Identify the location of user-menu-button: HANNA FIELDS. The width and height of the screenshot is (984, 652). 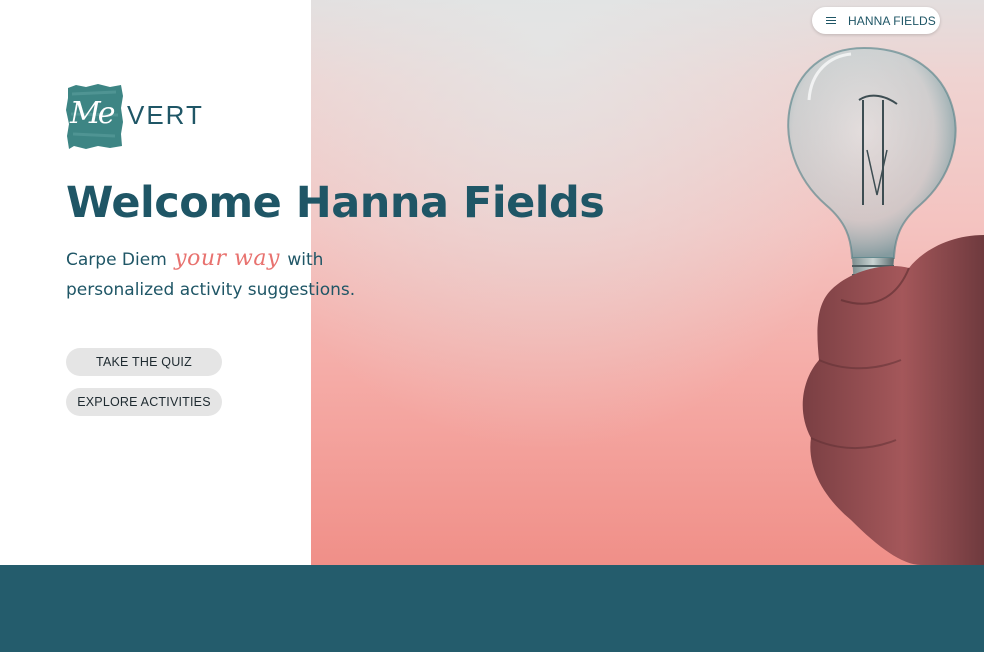
(876, 20).